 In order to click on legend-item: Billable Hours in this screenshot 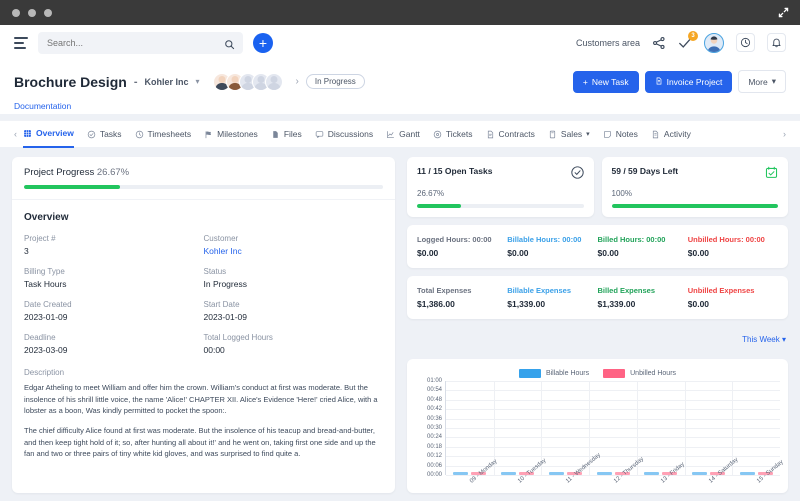, I will do `click(554, 373)`.